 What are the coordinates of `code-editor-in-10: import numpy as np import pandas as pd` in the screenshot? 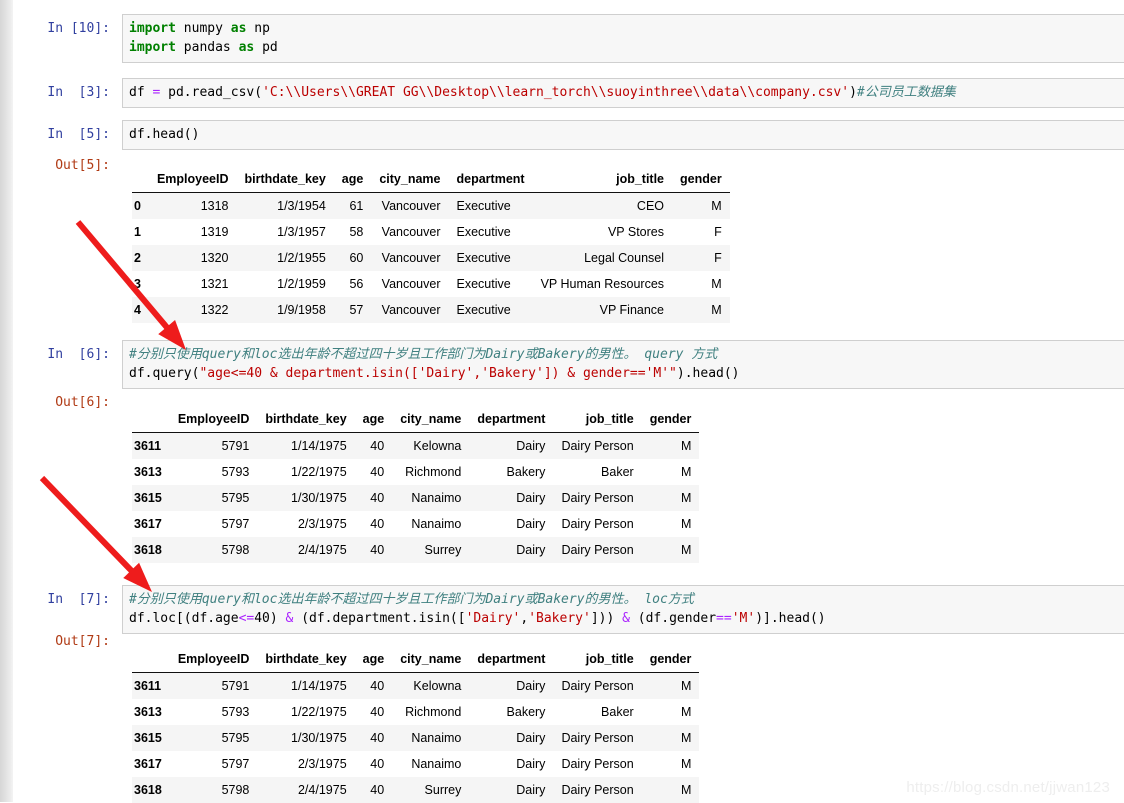 It's located at (623, 38).